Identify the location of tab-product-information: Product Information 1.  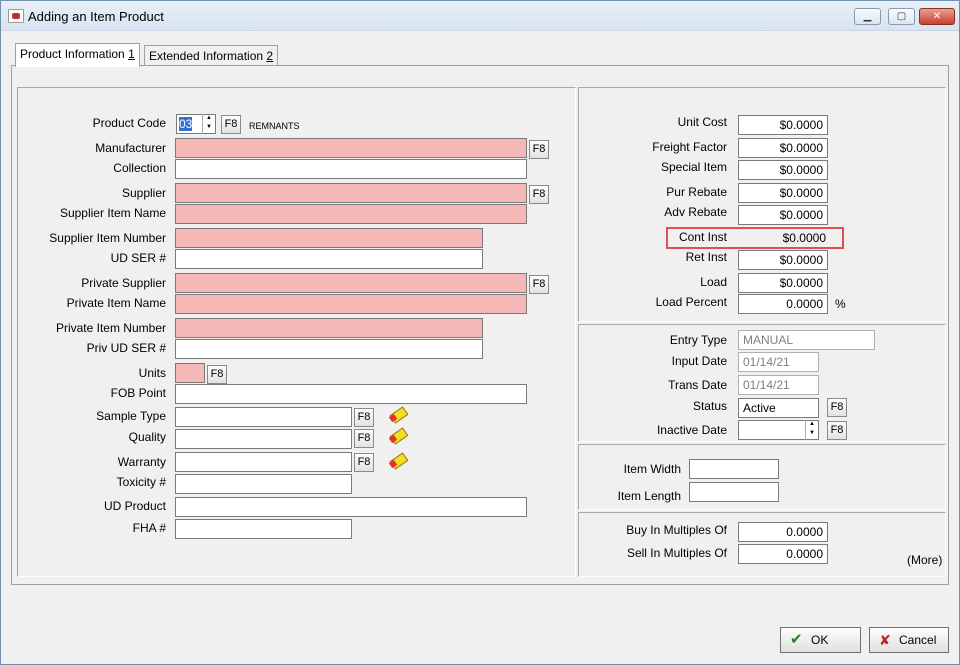
(77, 55).